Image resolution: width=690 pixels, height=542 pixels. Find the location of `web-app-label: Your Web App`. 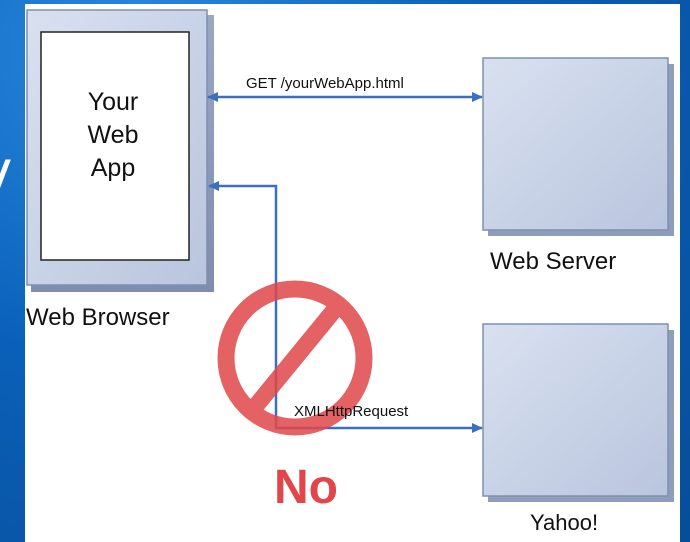

web-app-label: Your Web App is located at coordinates (113, 135).